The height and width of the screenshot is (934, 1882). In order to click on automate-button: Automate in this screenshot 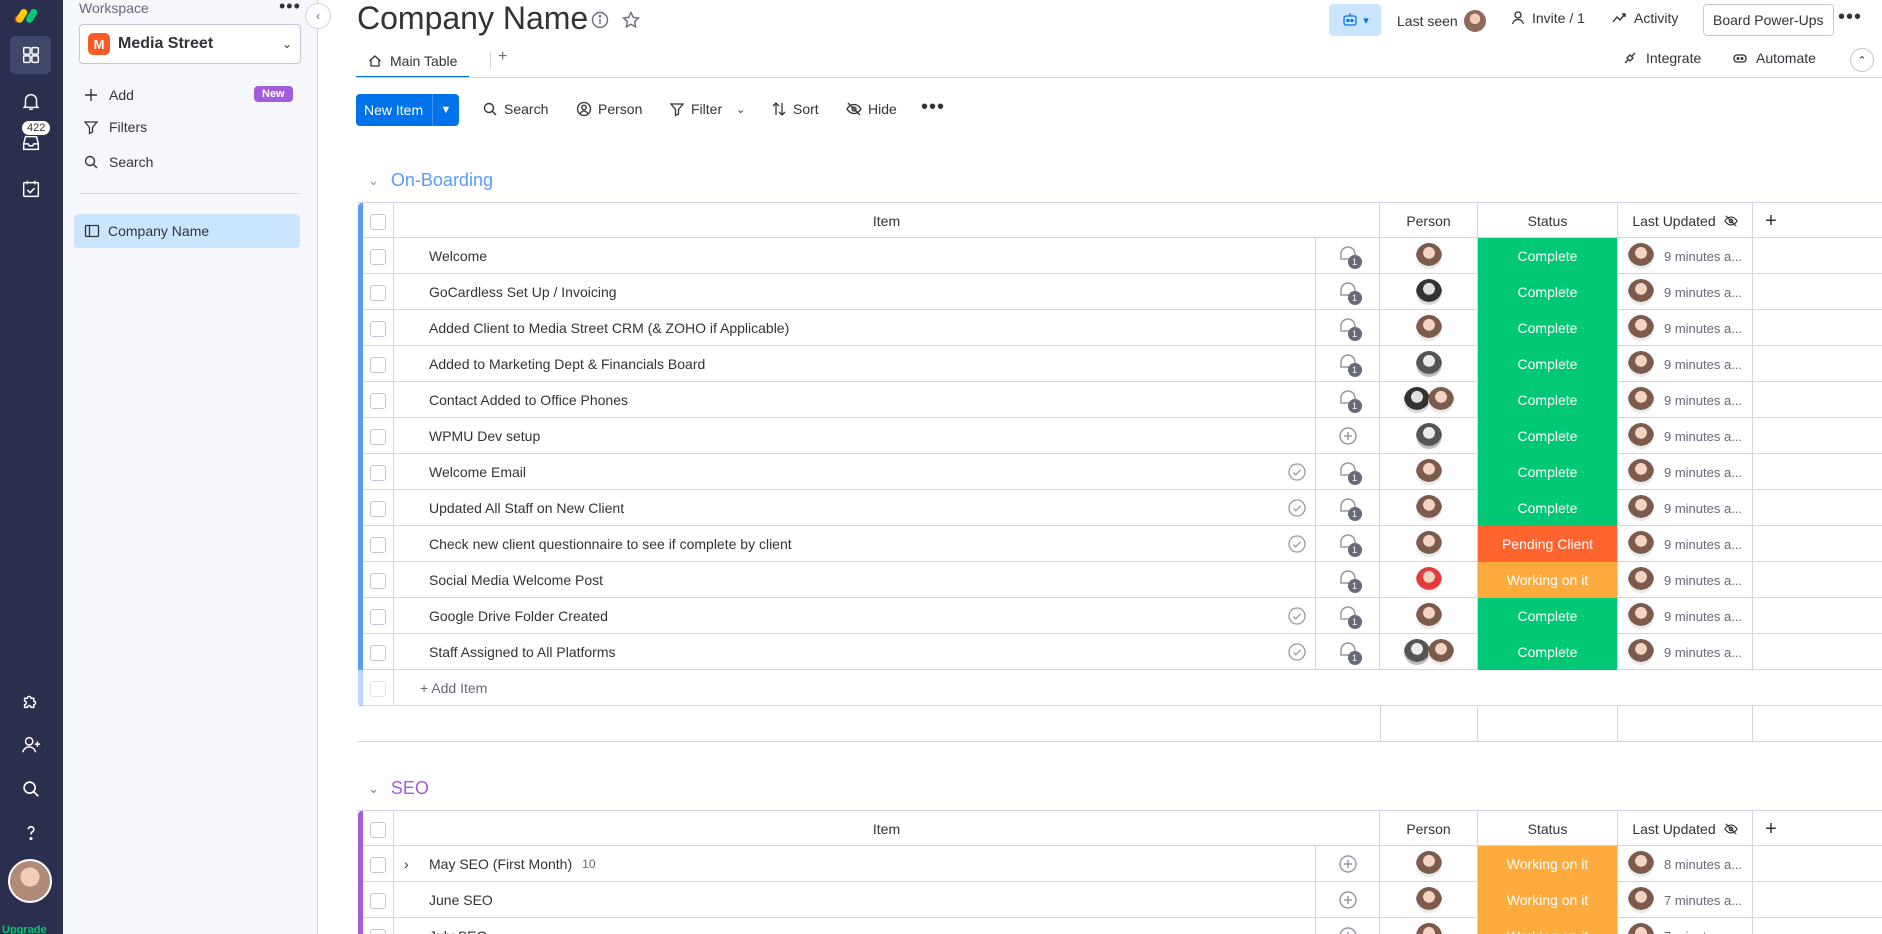, I will do `click(1774, 58)`.